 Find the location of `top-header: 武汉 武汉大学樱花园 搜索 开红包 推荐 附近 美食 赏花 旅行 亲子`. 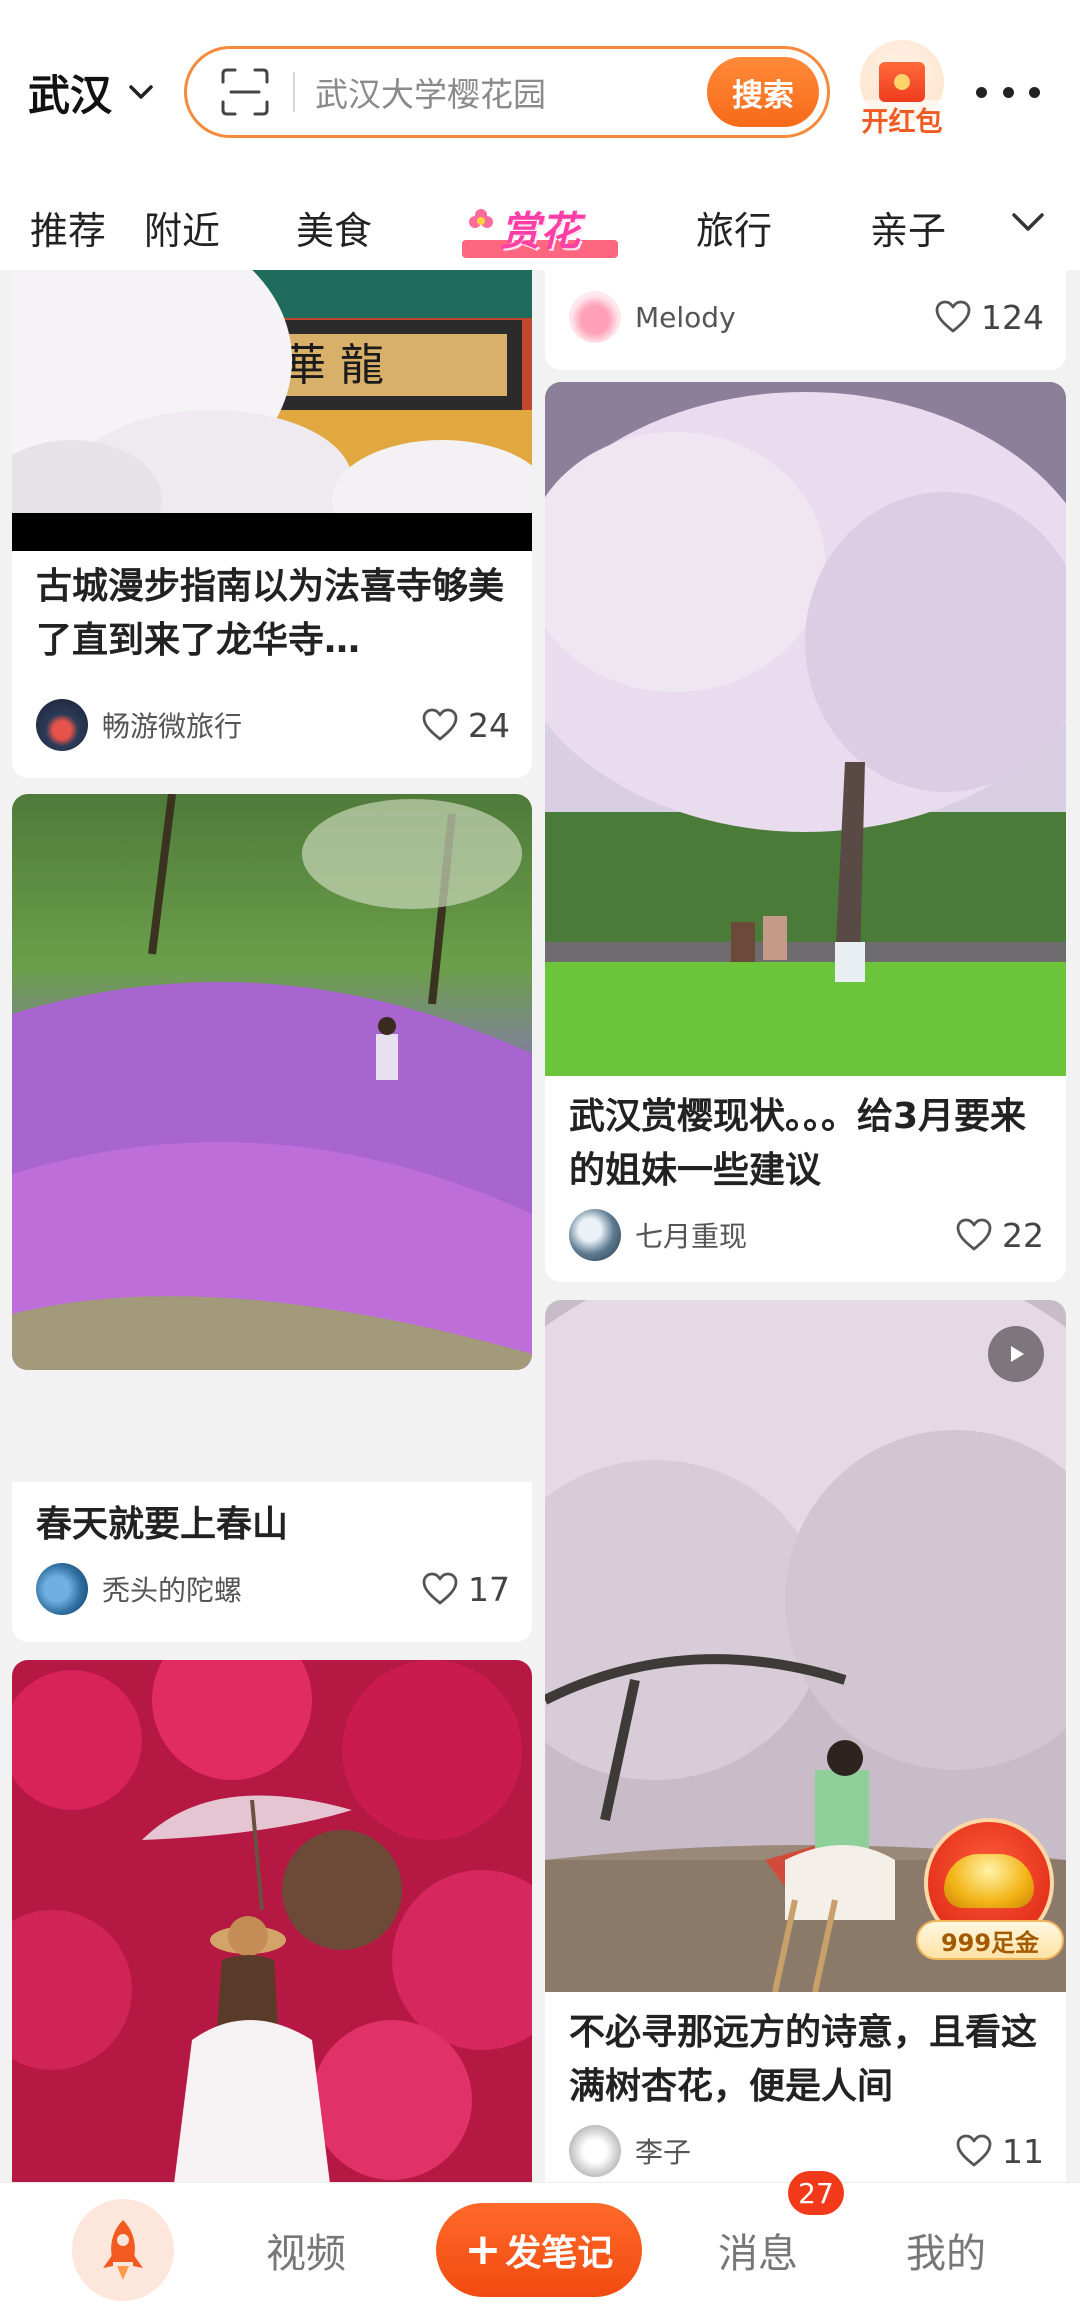

top-header: 武汉 武汉大学樱花园 搜索 开红包 推荐 附近 美食 赏花 旅行 亲子 is located at coordinates (540, 135).